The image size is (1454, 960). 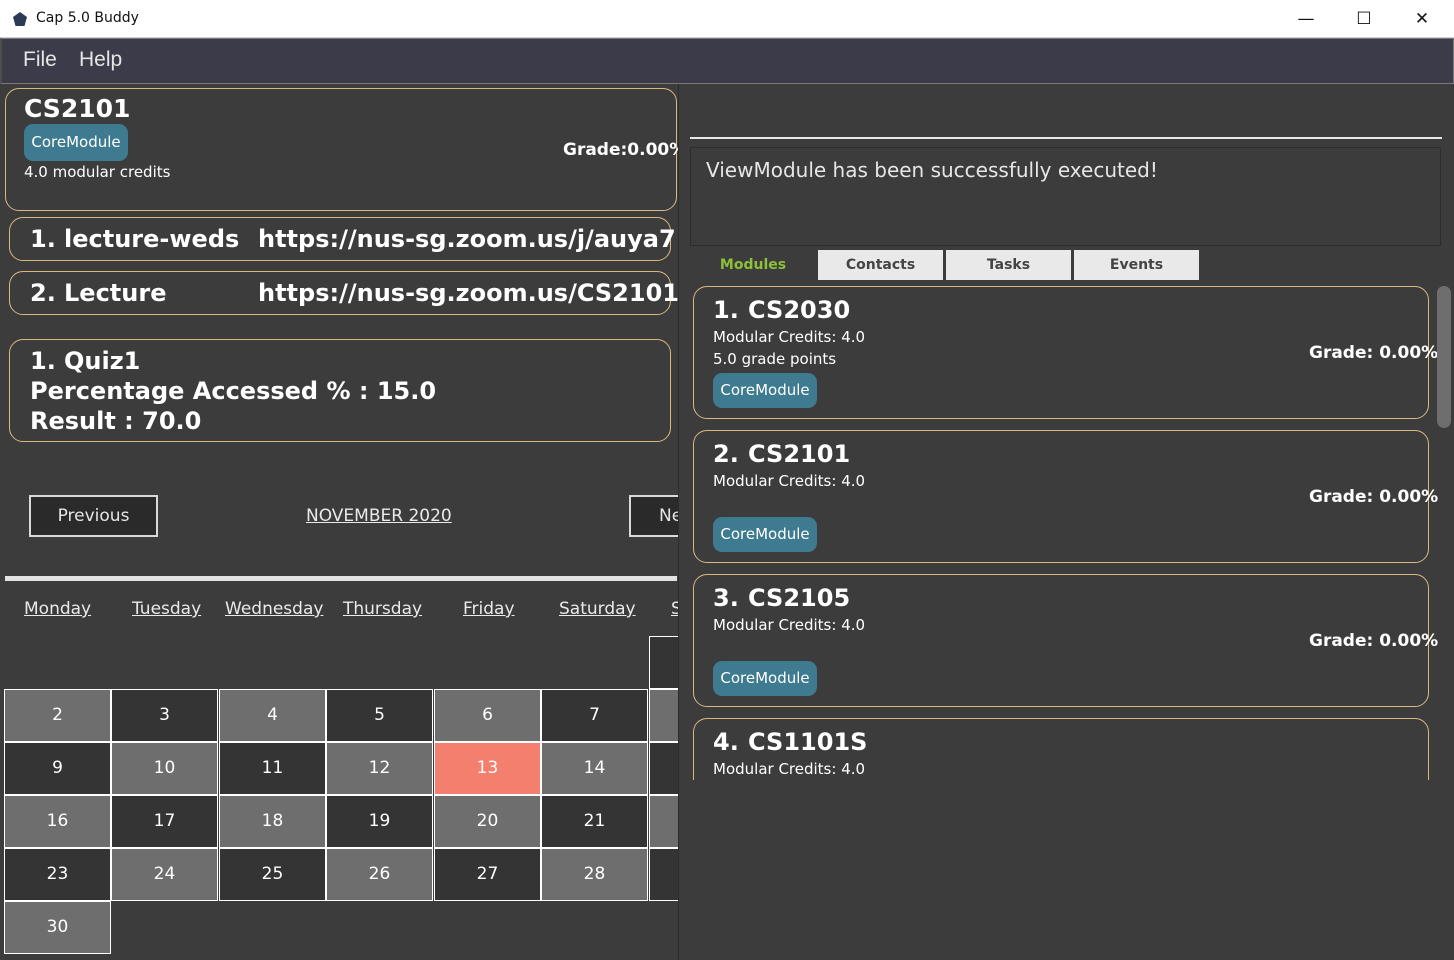 What do you see at coordinates (233, 391) in the screenshot?
I see `assessment-percentage: Percentage Accessed % : 15.0` at bounding box center [233, 391].